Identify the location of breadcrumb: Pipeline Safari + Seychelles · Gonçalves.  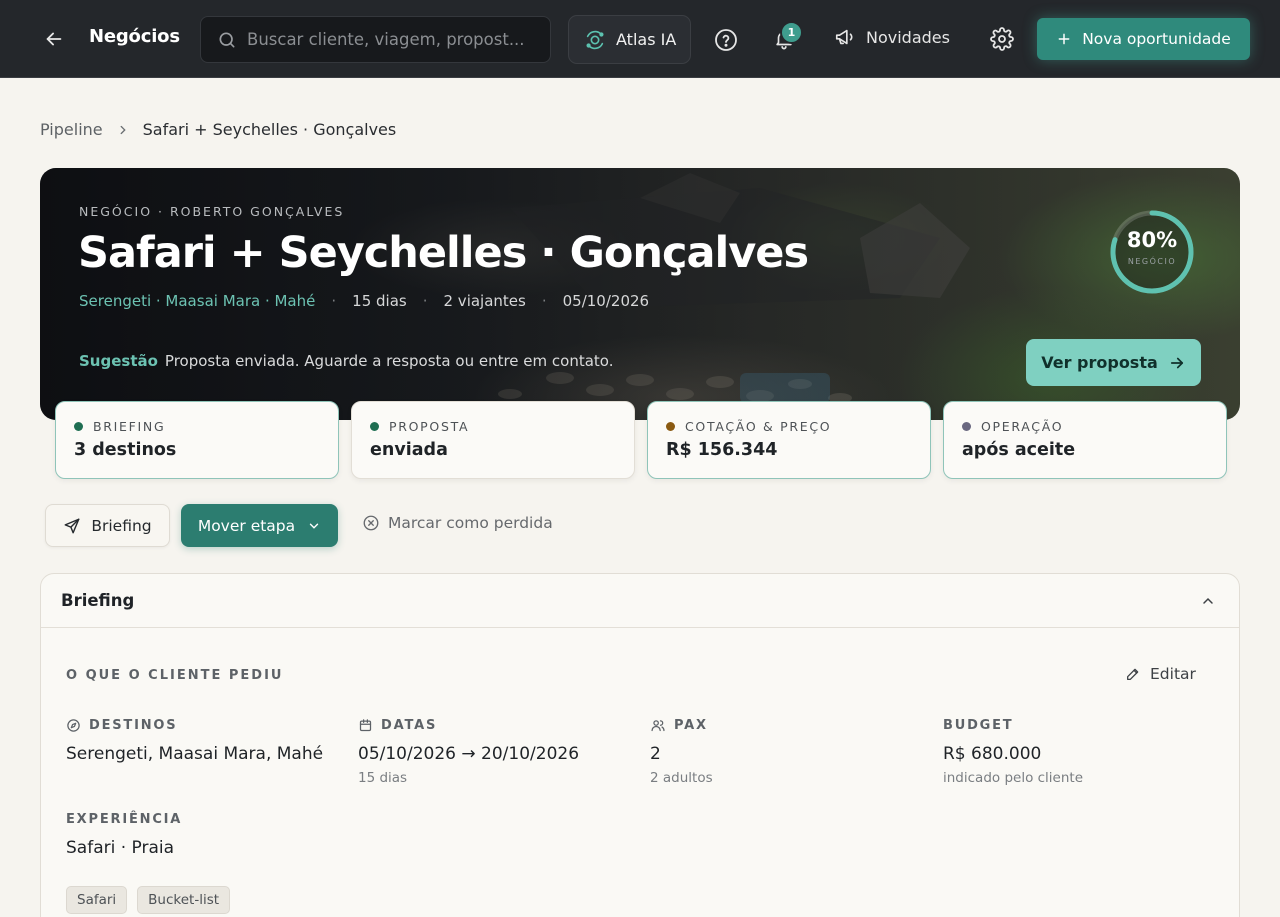
(218, 129).